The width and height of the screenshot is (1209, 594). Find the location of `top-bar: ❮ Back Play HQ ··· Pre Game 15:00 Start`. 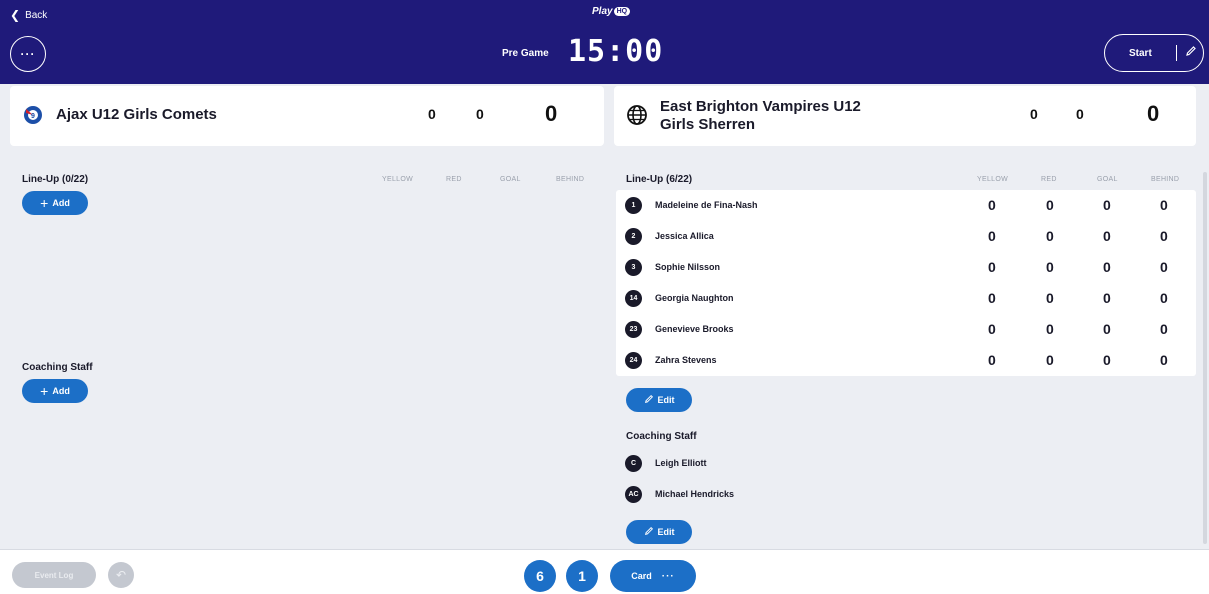

top-bar: ❮ Back Play HQ ··· Pre Game 15:00 Start is located at coordinates (604, 42).